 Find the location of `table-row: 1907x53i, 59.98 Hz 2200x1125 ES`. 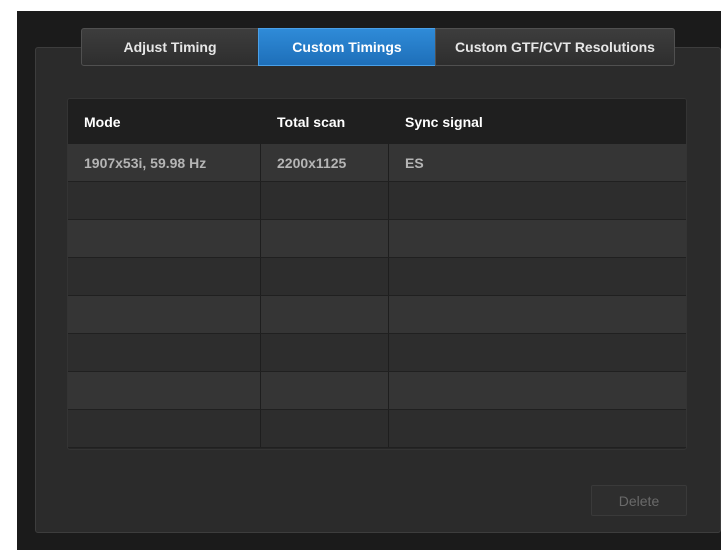

table-row: 1907x53i, 59.98 Hz 2200x1125 ES is located at coordinates (377, 163).